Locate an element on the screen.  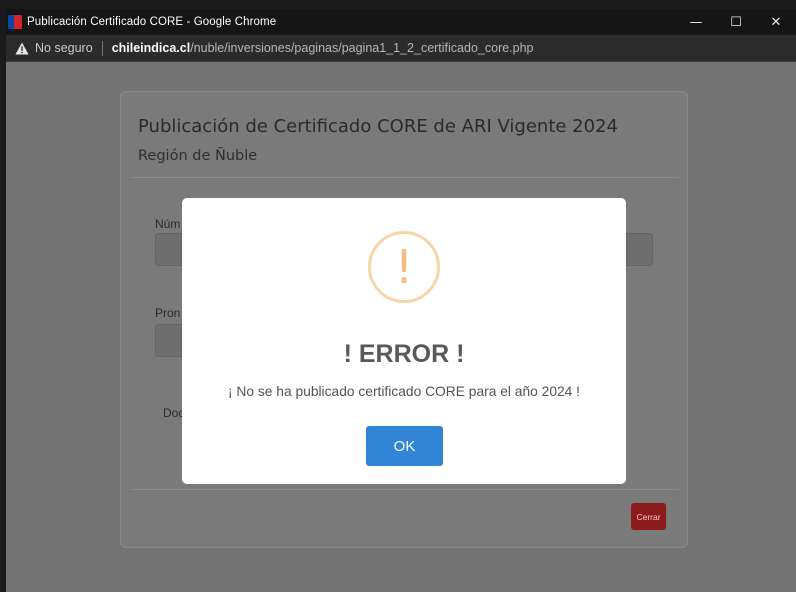
error-title: ! ERROR ! is located at coordinates (404, 354).